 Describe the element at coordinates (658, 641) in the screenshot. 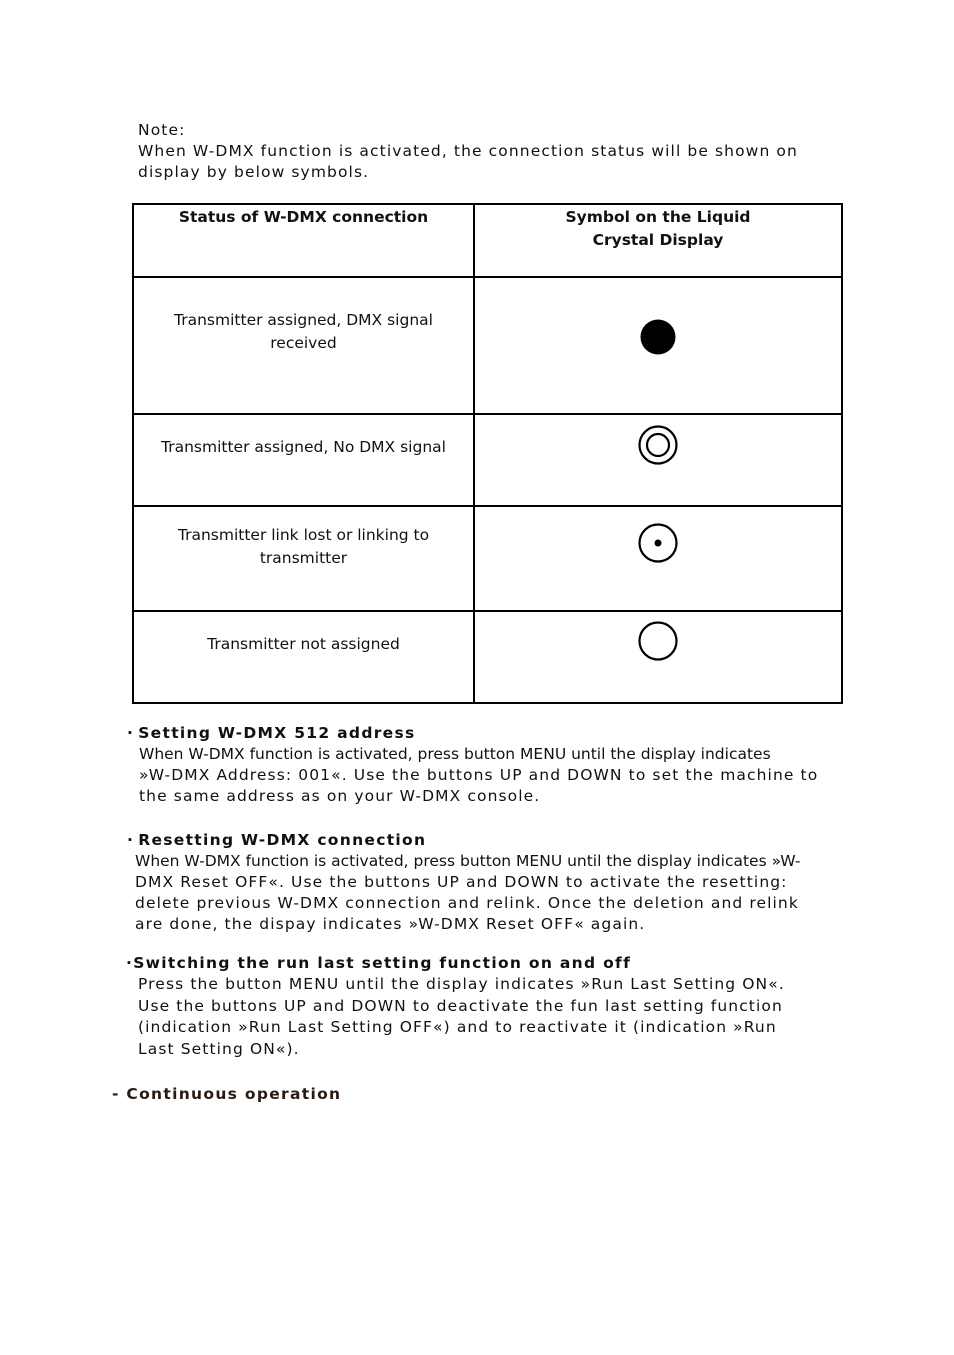

I see `empty-circle-icon` at that location.